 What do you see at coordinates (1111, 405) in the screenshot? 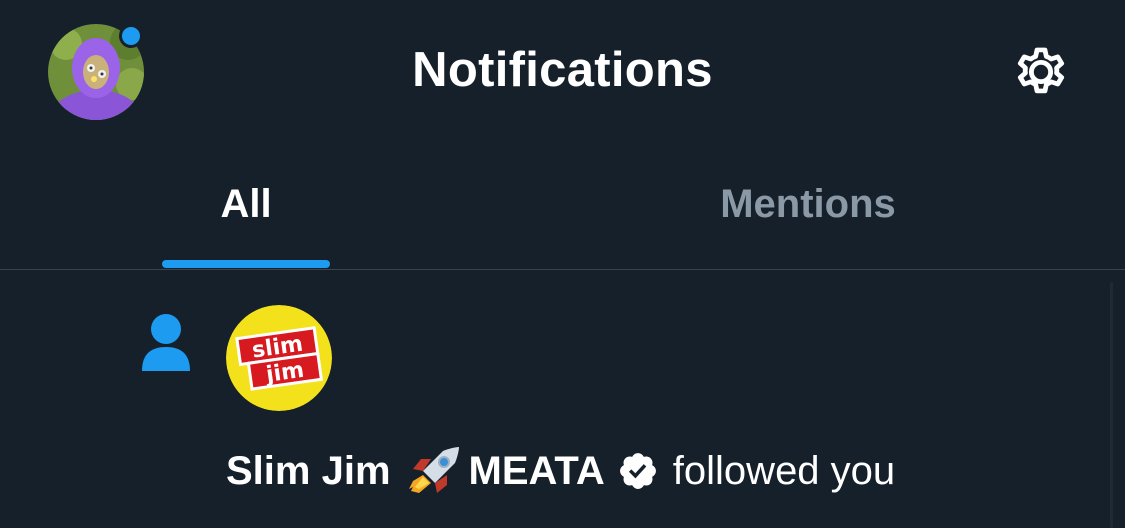
I see `scrollbar` at bounding box center [1111, 405].